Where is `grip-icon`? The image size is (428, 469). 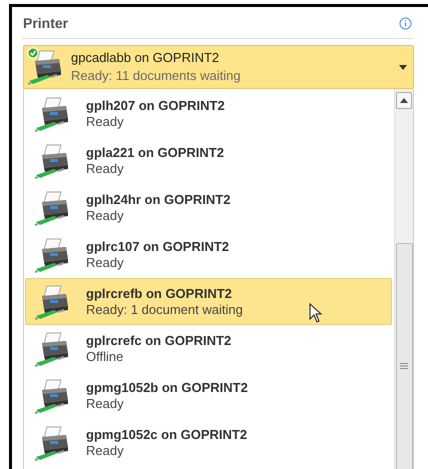
grip-icon is located at coordinates (404, 365).